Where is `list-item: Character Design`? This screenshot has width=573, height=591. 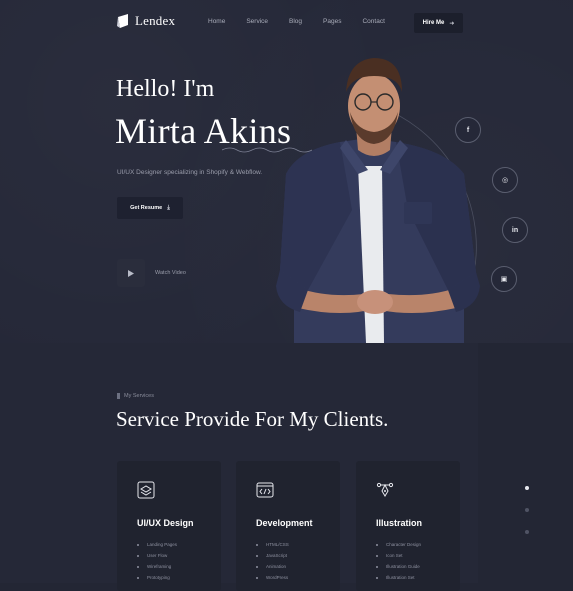
list-item: Character Design is located at coordinates (398, 544).